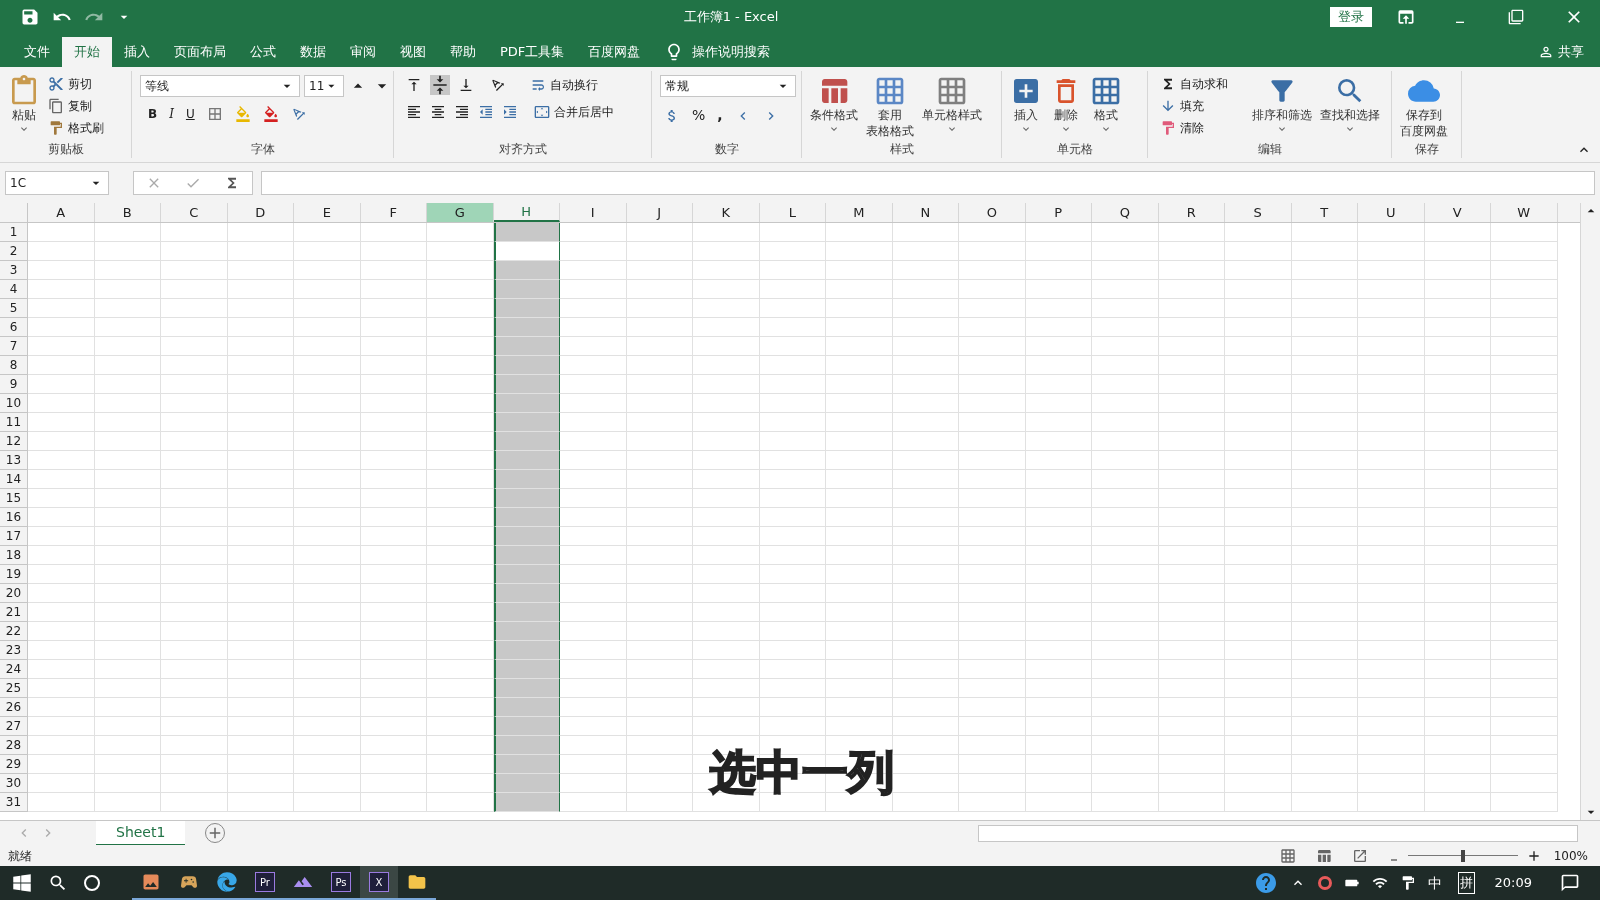 The height and width of the screenshot is (900, 1600). What do you see at coordinates (242, 114) in the screenshot?
I see `fill-color-icon` at bounding box center [242, 114].